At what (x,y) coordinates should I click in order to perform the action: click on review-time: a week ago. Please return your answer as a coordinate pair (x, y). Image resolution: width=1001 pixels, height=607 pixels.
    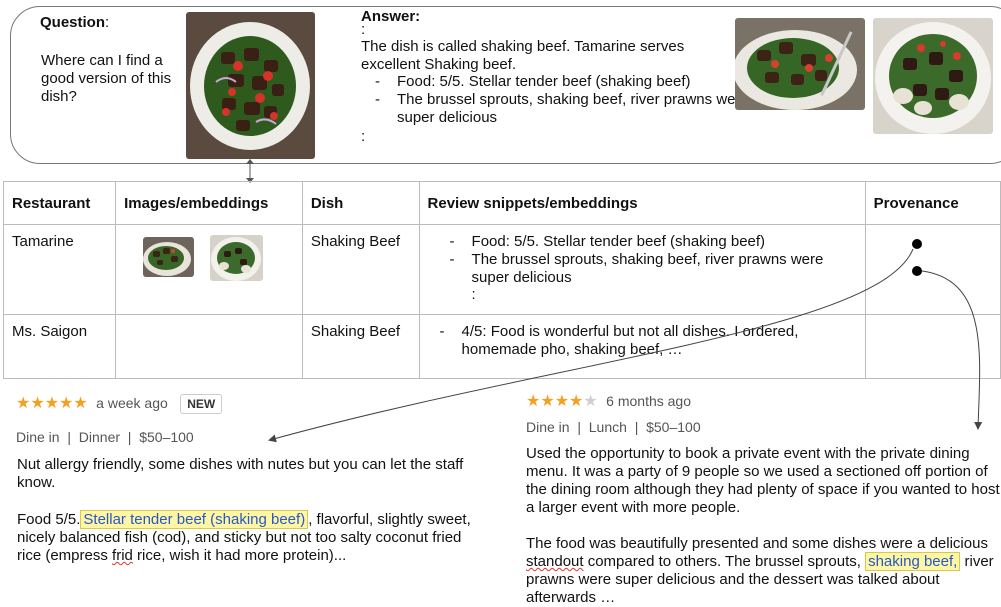
    Looking at the image, I should click on (132, 403).